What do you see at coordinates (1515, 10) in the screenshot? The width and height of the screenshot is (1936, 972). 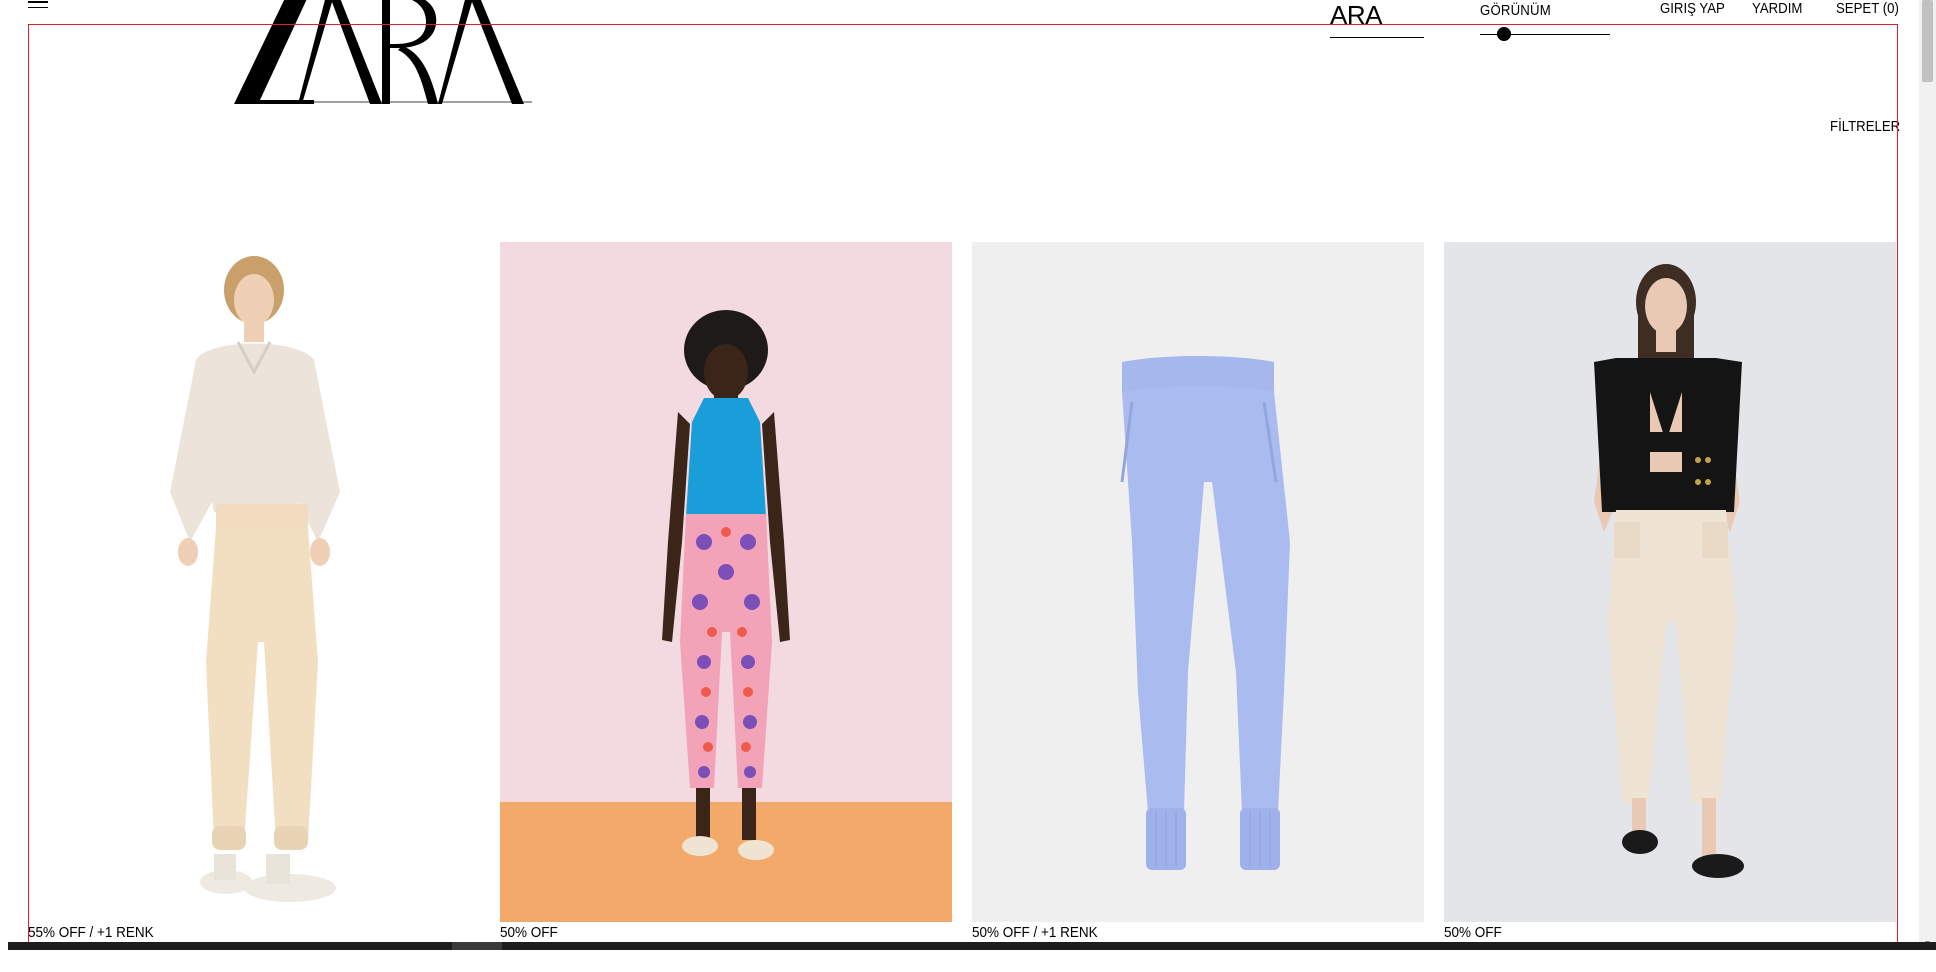 I see `view-label: GÖRÜNÜM` at bounding box center [1515, 10].